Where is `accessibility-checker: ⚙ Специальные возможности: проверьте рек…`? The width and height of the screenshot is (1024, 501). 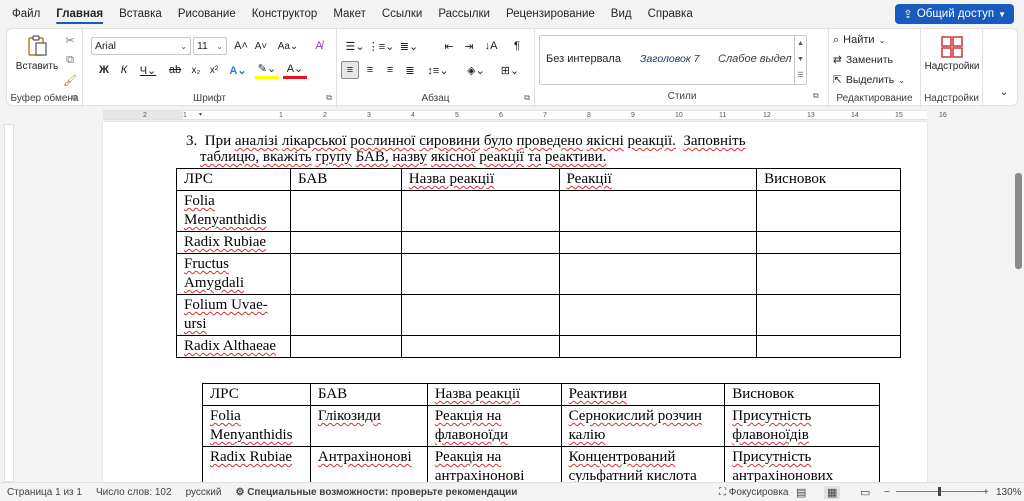 accessibility-checker: ⚙ Специальные возможности: проверьте рек… is located at coordinates (376, 492).